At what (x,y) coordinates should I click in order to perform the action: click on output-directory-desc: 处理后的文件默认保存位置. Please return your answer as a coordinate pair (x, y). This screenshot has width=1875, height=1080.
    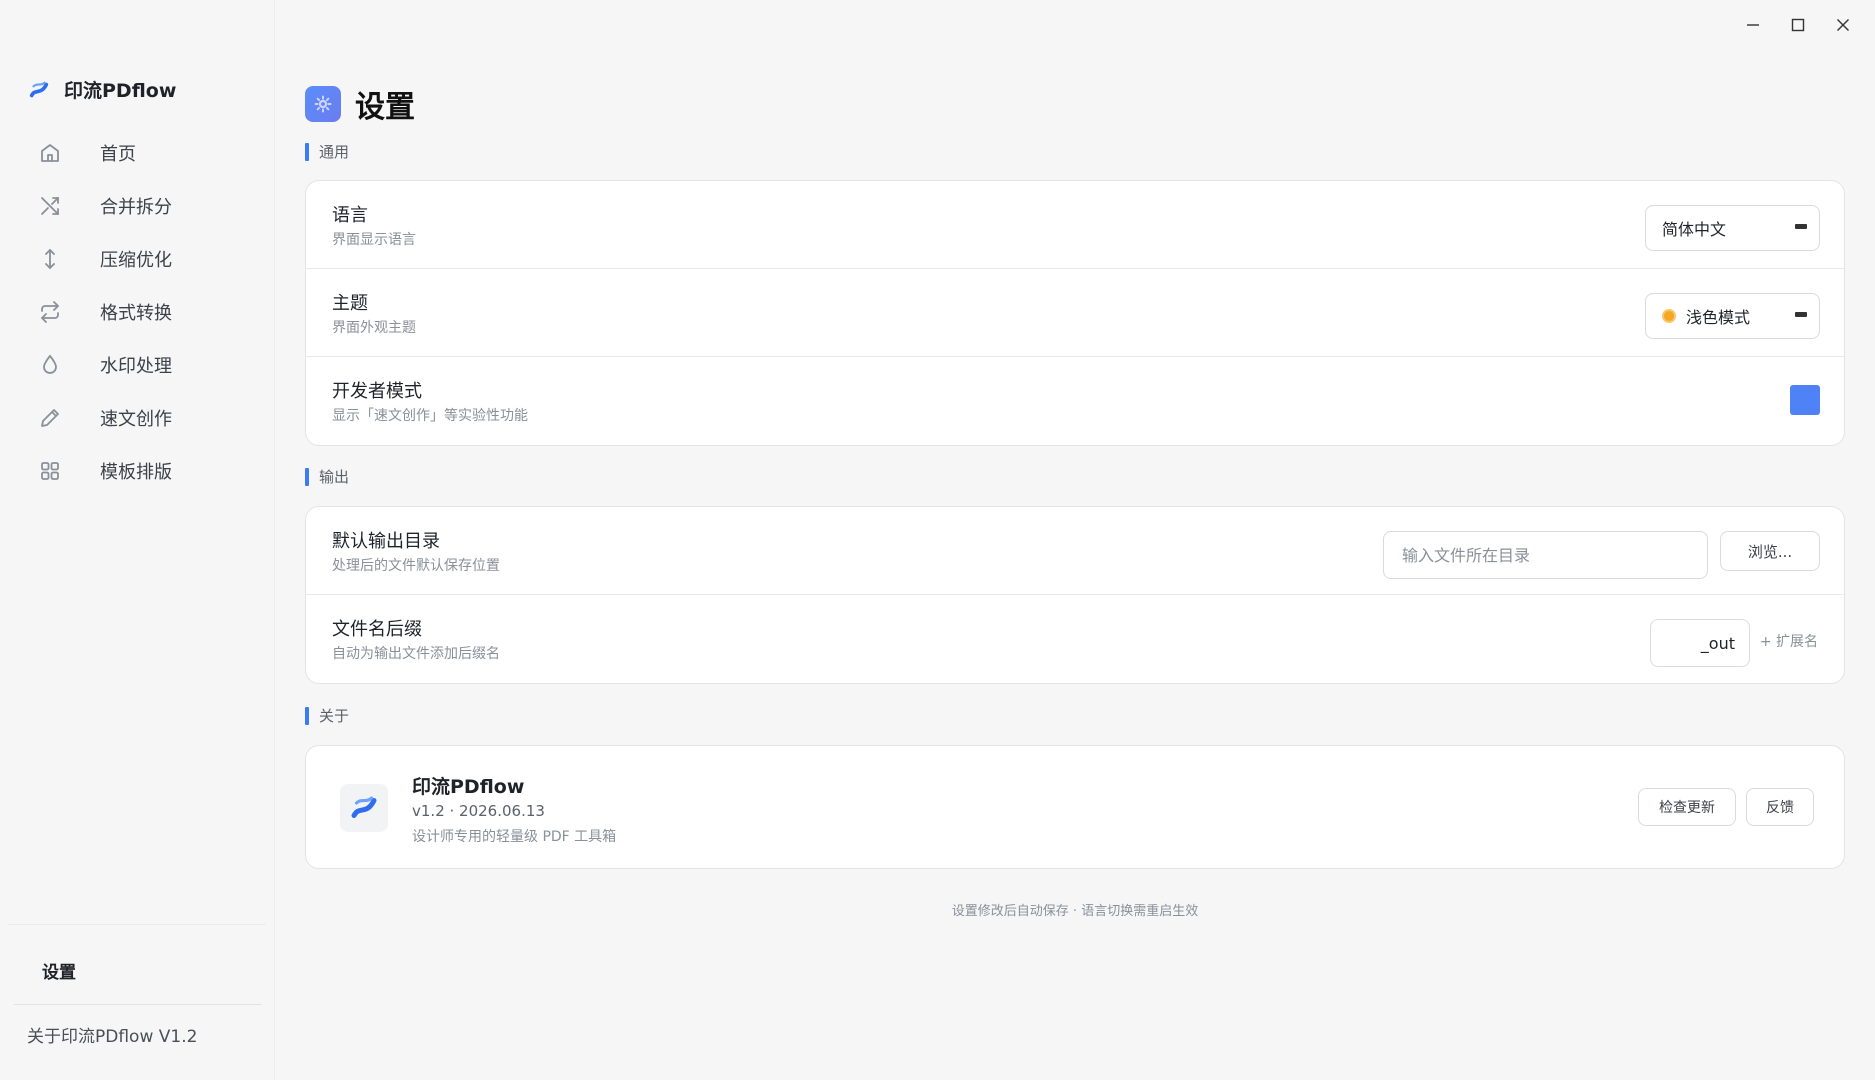
    Looking at the image, I should click on (416, 566).